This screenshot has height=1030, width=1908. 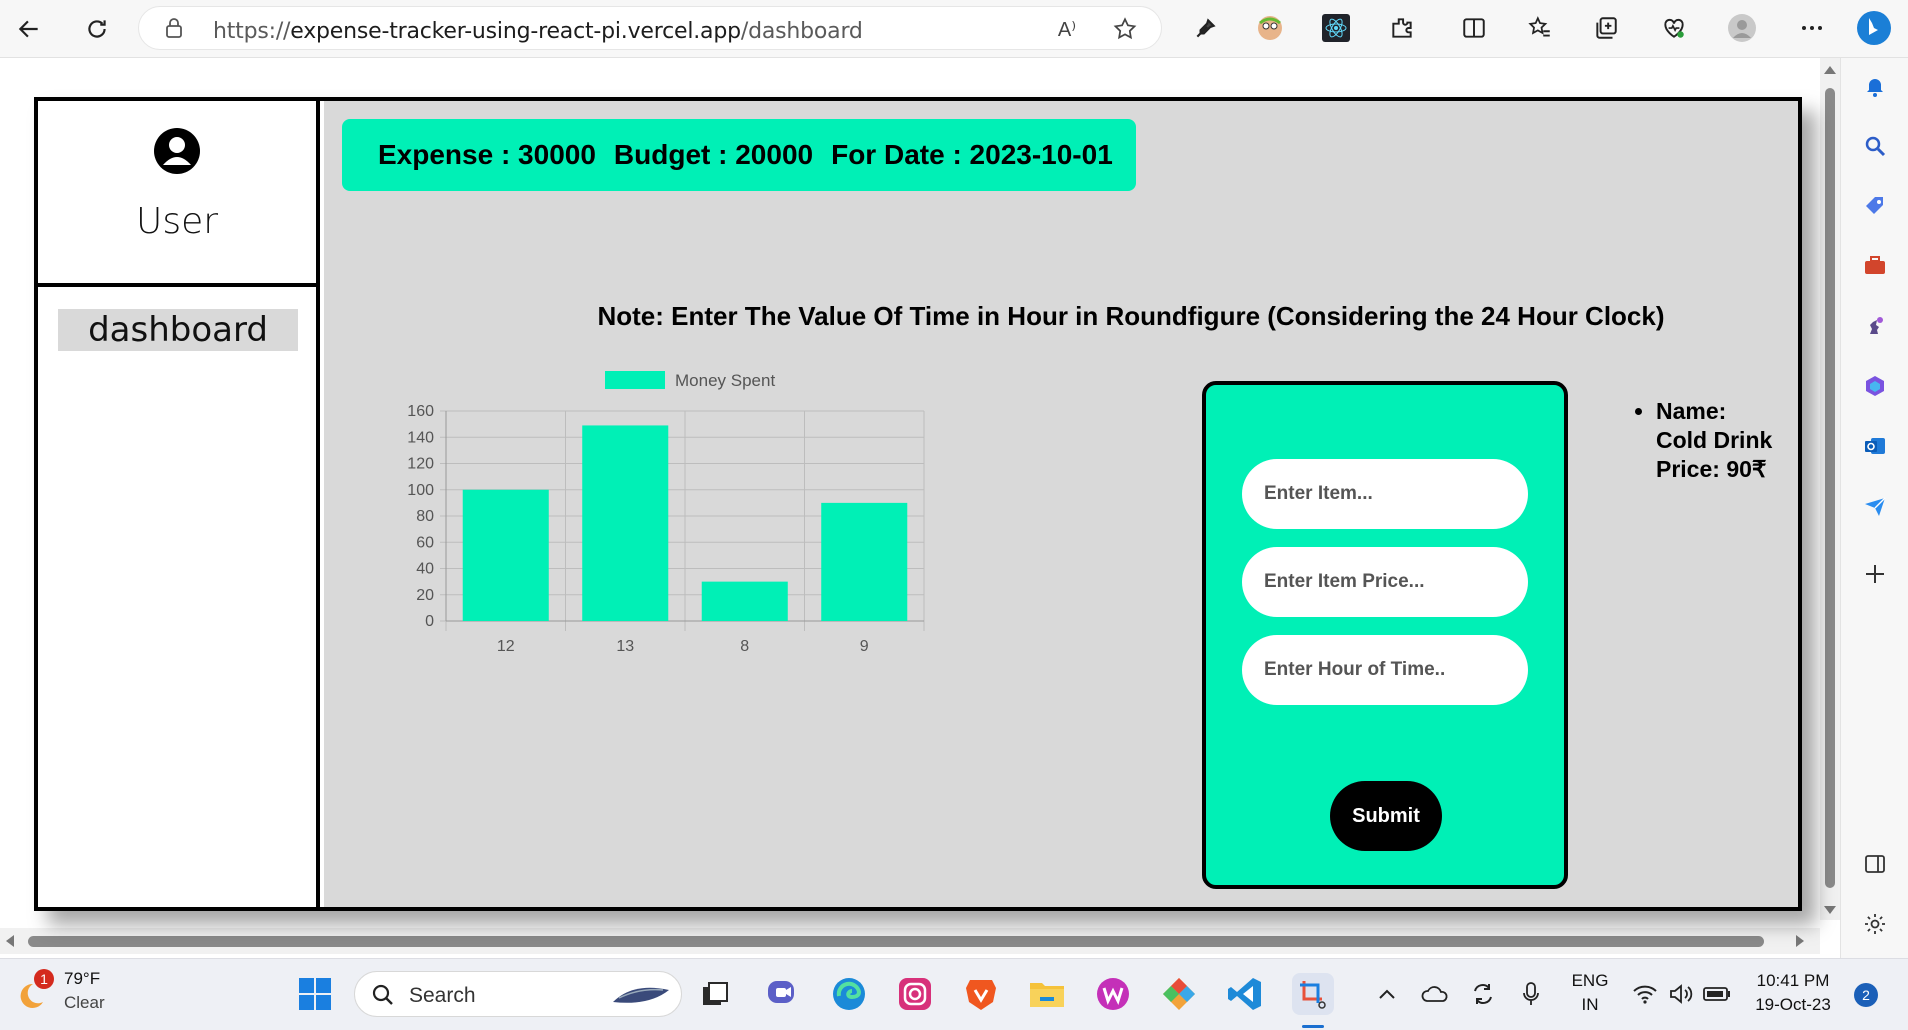 I want to click on taskbar-search-icon, so click(x=383, y=997).